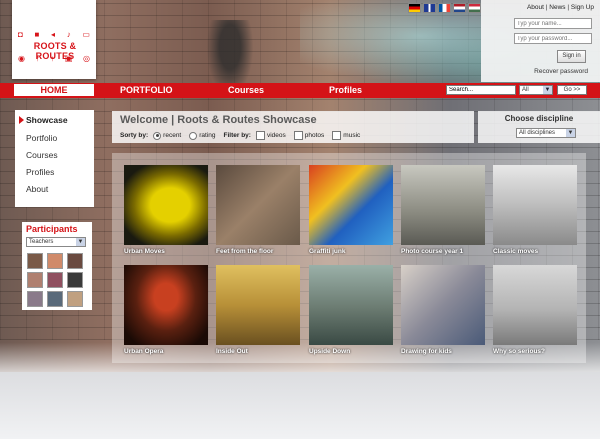 Image resolution: width=600 pixels, height=439 pixels. I want to click on showcase-item: Upside Down, so click(351, 310).